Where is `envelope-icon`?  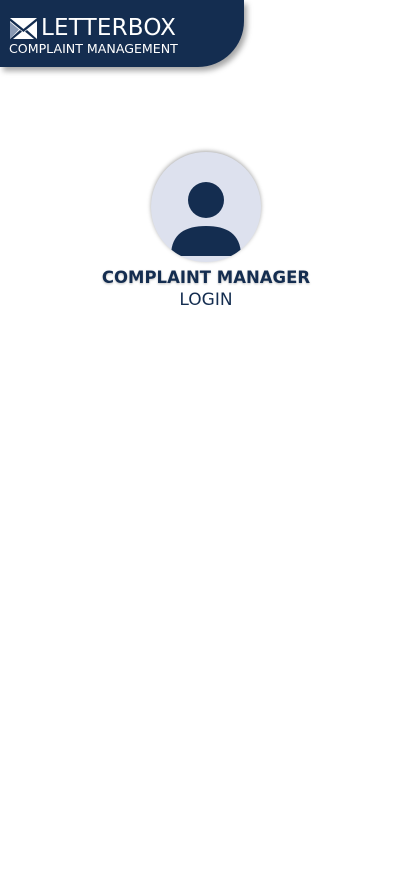 envelope-icon is located at coordinates (23, 28).